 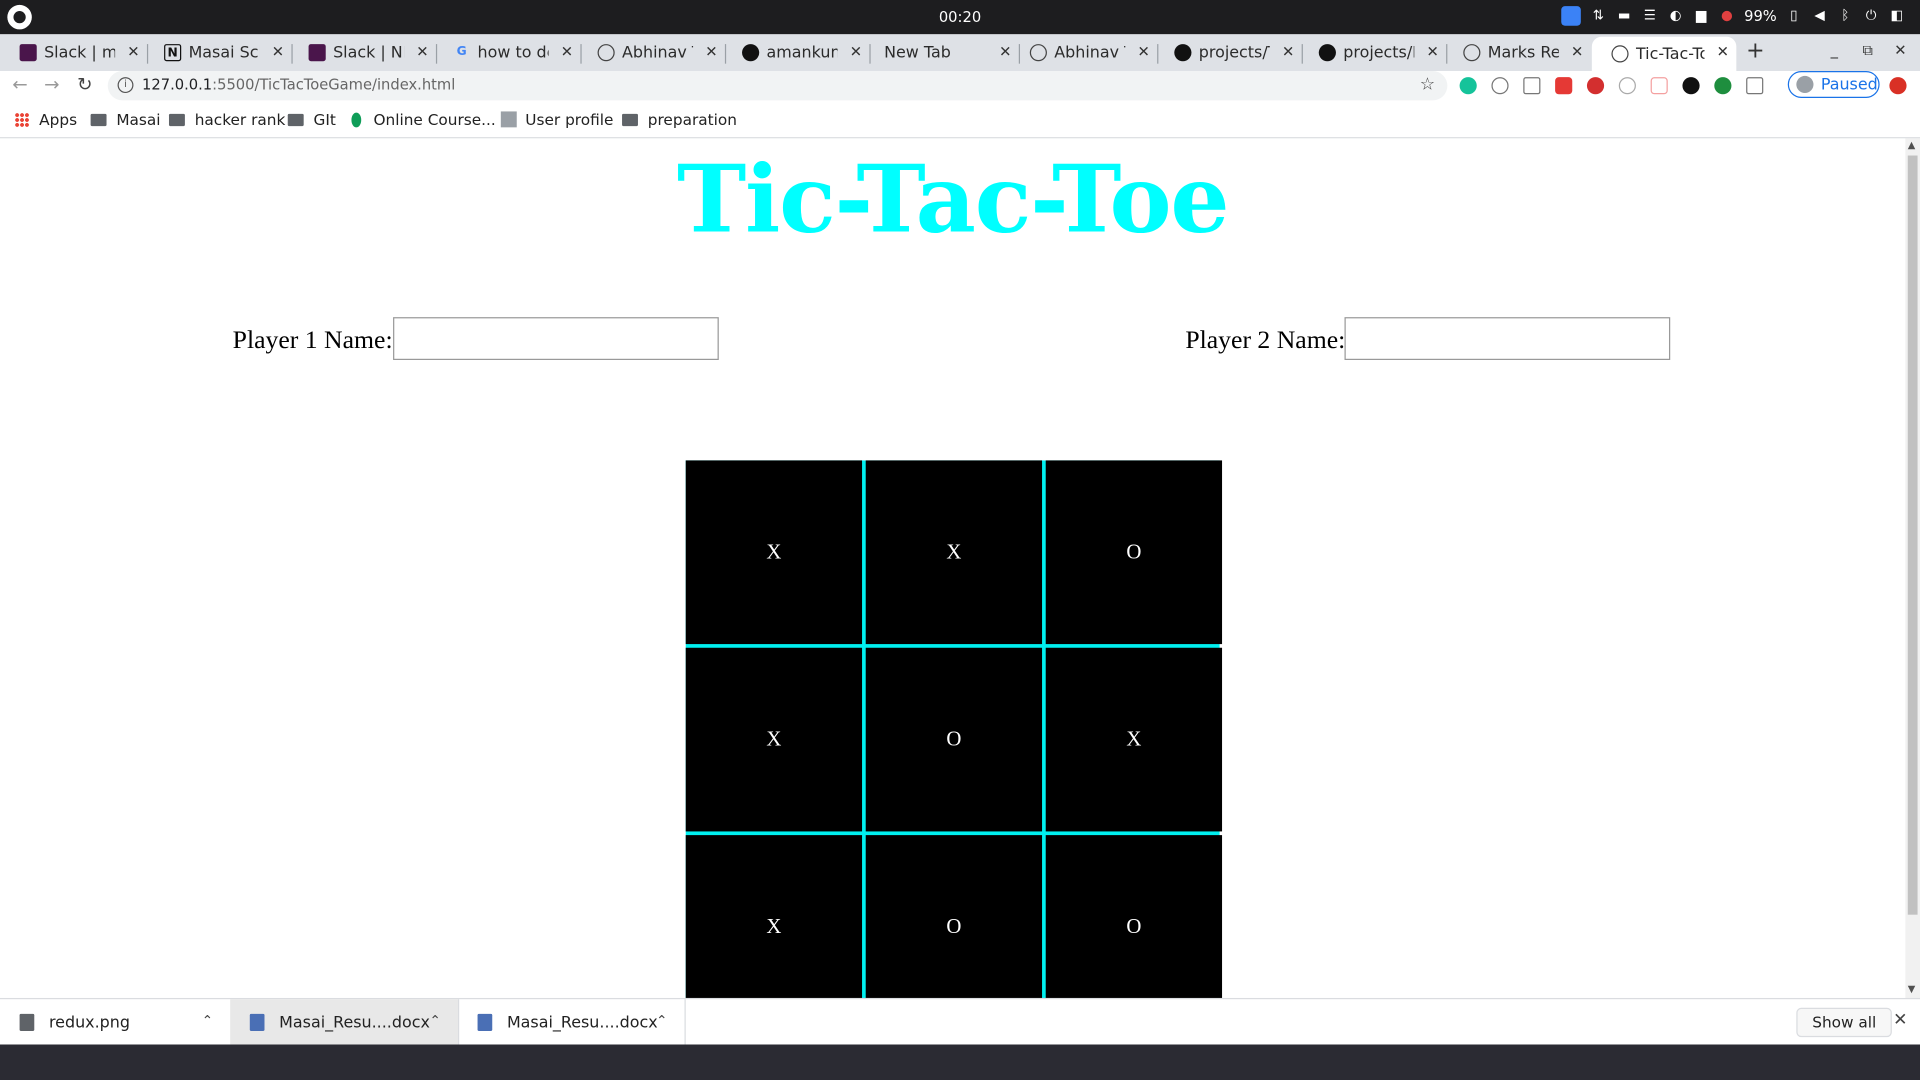 What do you see at coordinates (1845, 15) in the screenshot?
I see `bluetooth-icon: ᛒ` at bounding box center [1845, 15].